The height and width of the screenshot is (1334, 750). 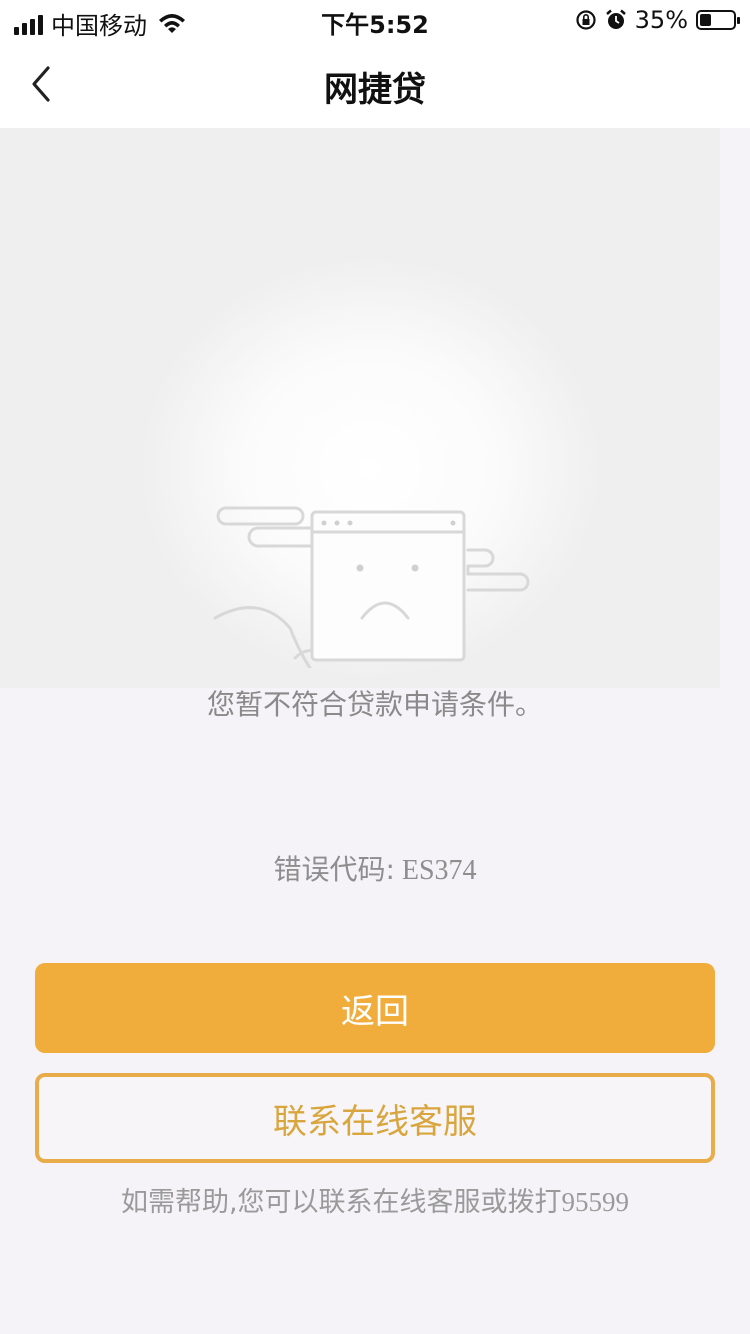 I want to click on error-code-value: ES374, so click(x=439, y=870).